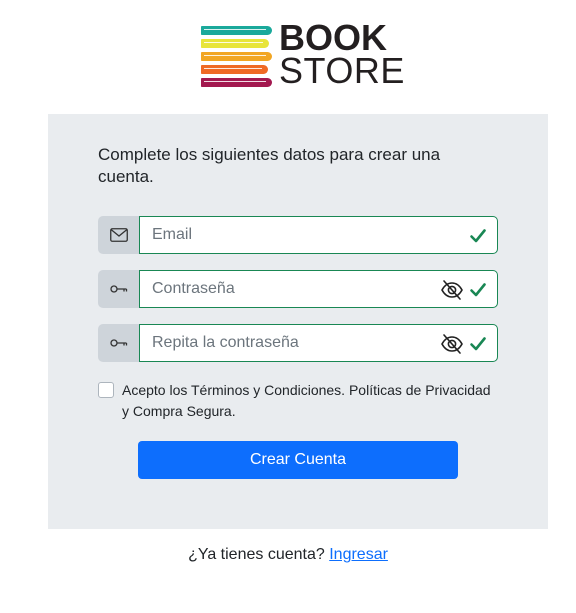 This screenshot has width=576, height=613. Describe the element at coordinates (358, 554) in the screenshot. I see `login-link: Ingresar` at that location.